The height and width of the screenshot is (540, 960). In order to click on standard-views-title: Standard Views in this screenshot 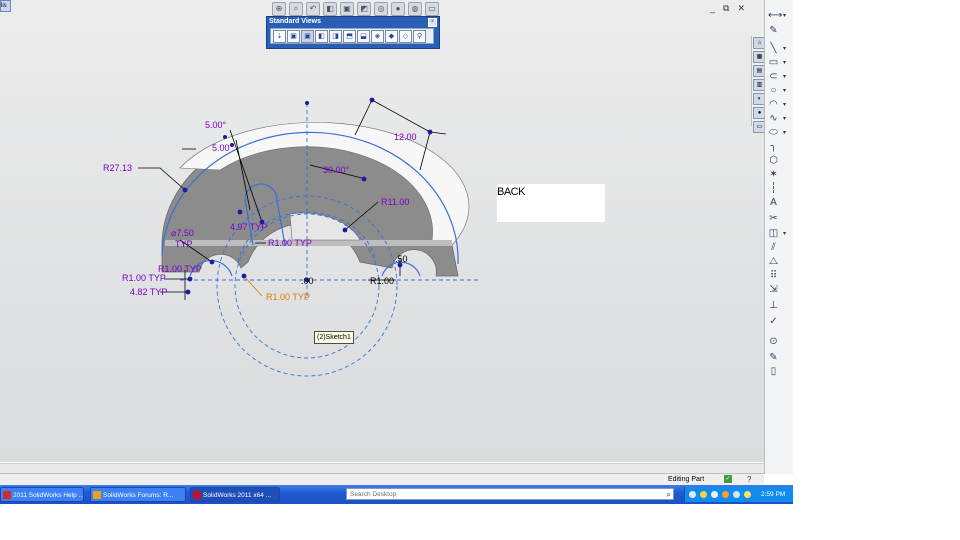, I will do `click(295, 21)`.